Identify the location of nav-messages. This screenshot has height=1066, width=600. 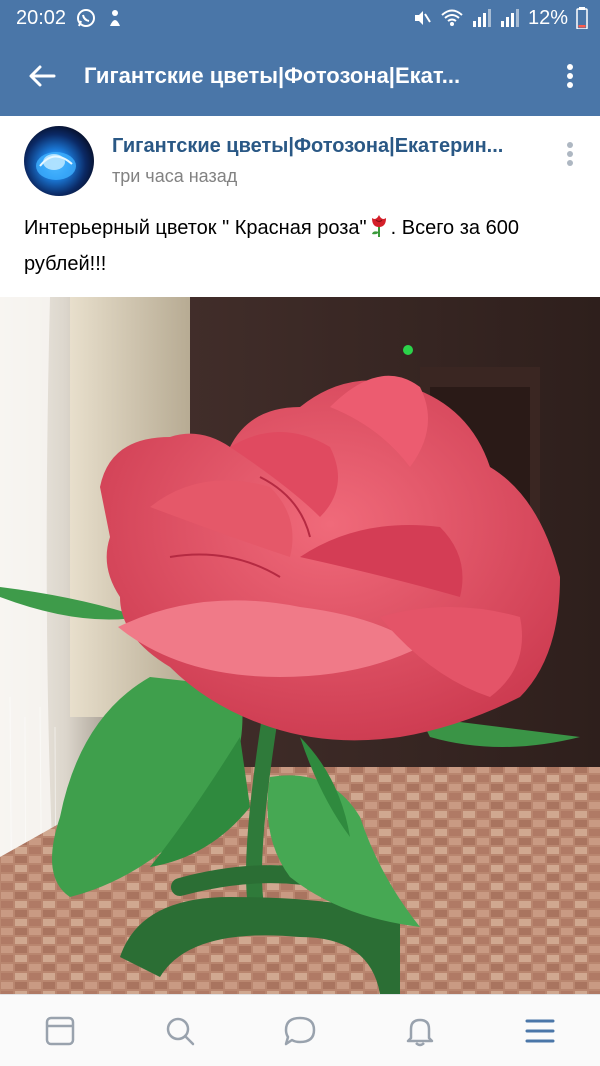
(300, 1031).